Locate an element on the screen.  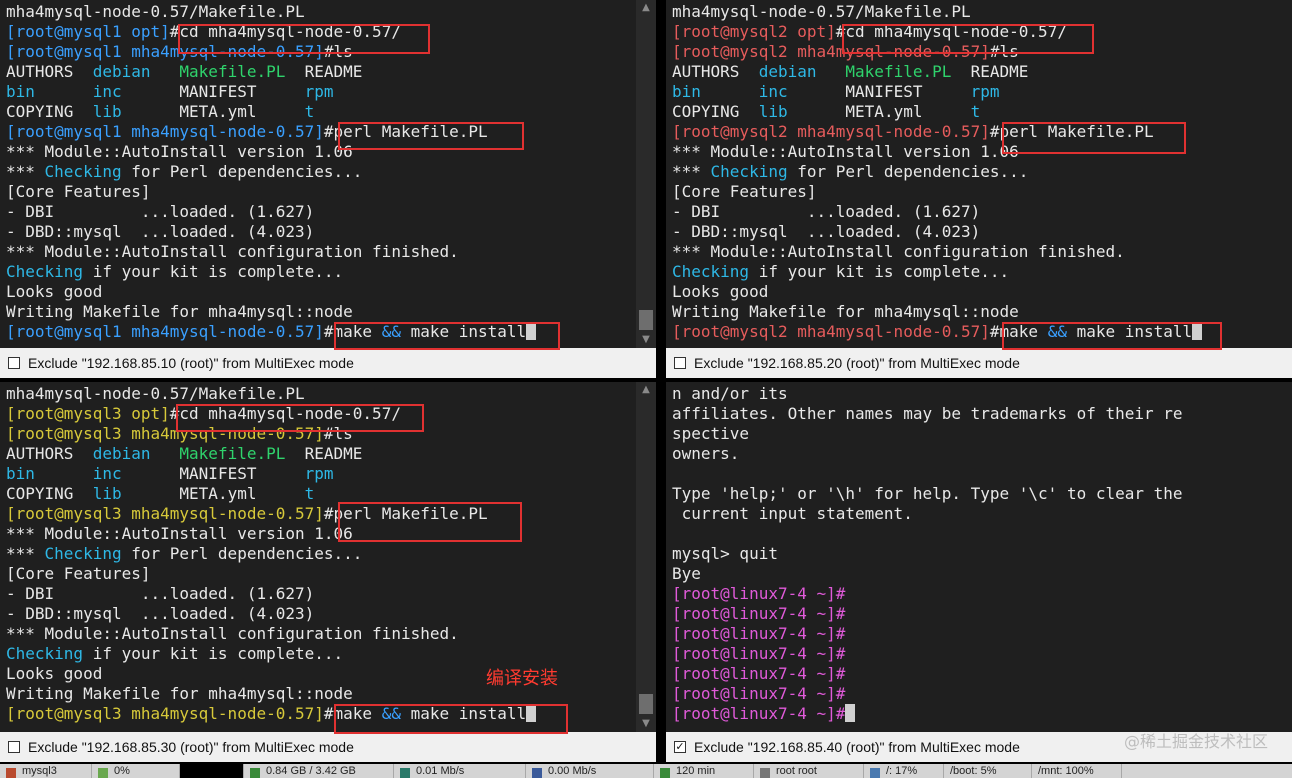
terminal-text: META.yml is located at coordinates (879, 111).